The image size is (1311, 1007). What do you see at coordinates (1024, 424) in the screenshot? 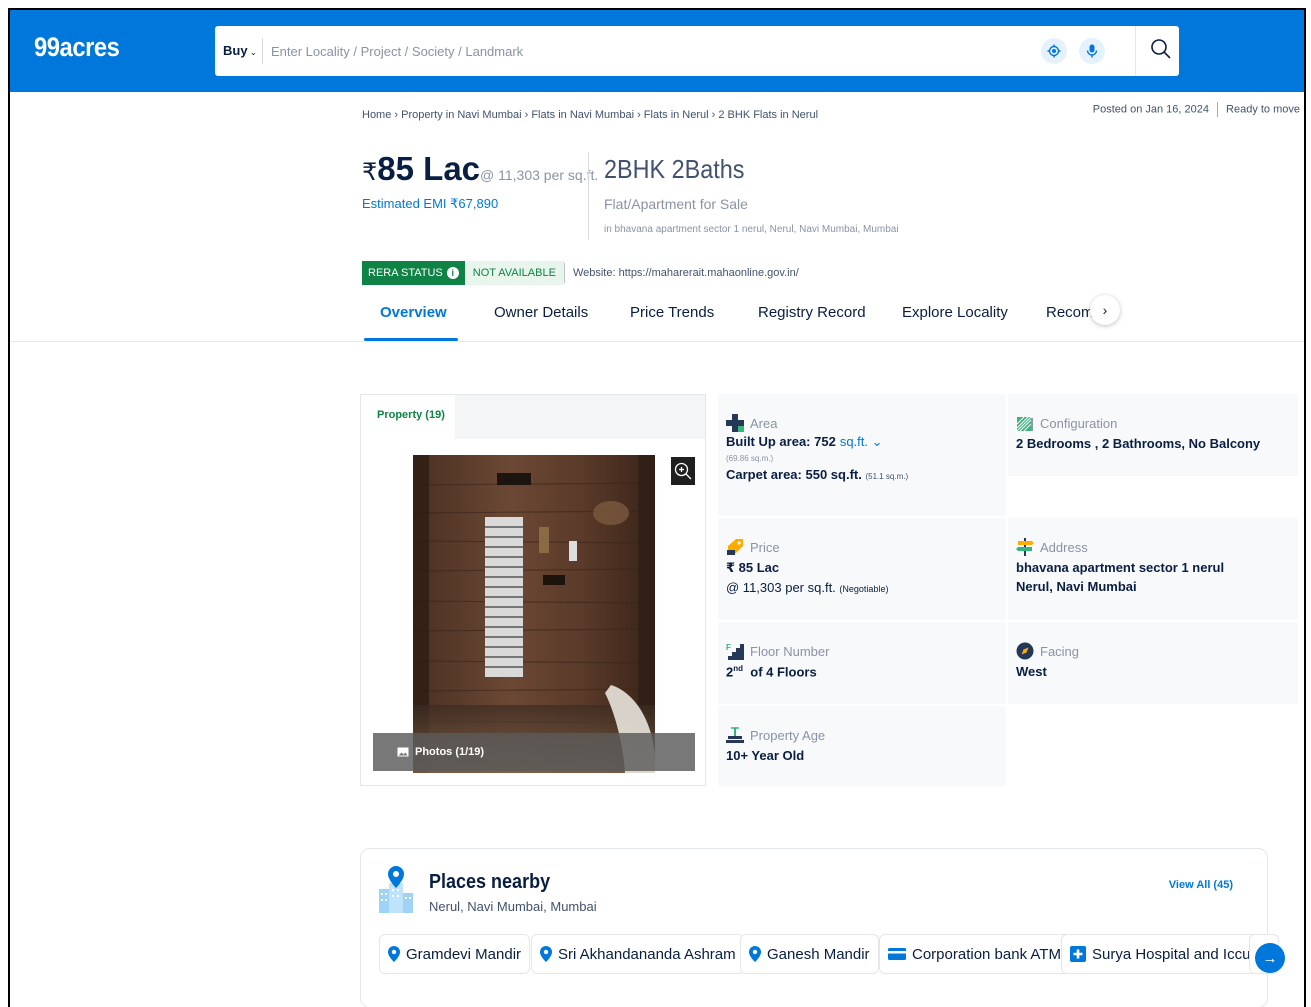
I see `floorplan-icon` at bounding box center [1024, 424].